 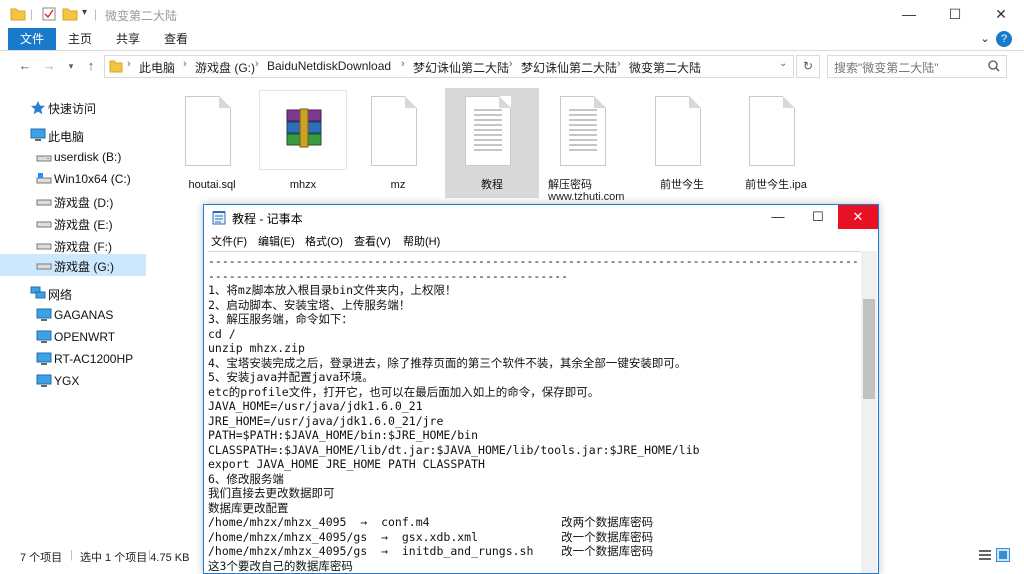 What do you see at coordinates (73, 201) in the screenshot?
I see `nav-item-drive-d: 游戏盘 (D:)` at bounding box center [73, 201].